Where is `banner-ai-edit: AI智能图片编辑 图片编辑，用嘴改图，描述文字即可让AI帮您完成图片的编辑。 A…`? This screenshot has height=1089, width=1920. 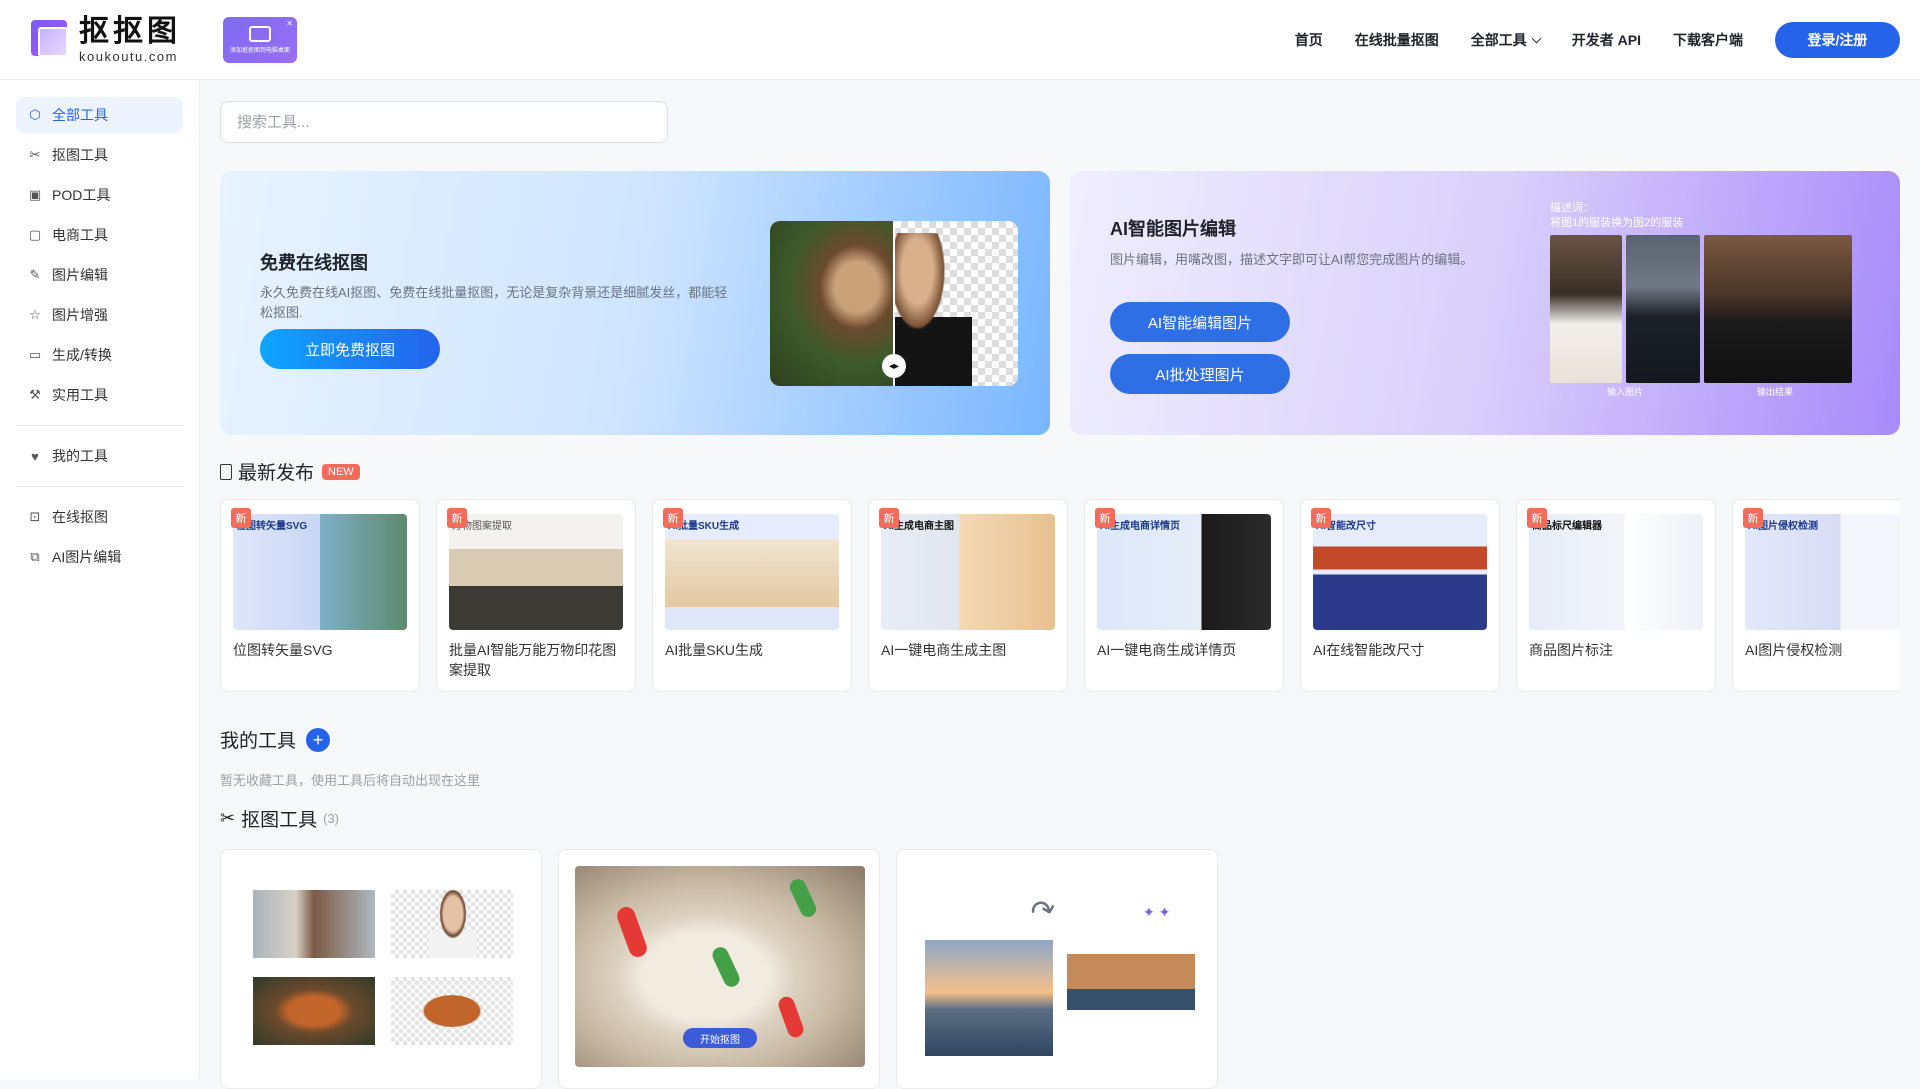 banner-ai-edit: AI智能图片编辑 图片编辑，用嘴改图，描述文字即可让AI帮您完成图片的编辑。 A… is located at coordinates (1485, 303).